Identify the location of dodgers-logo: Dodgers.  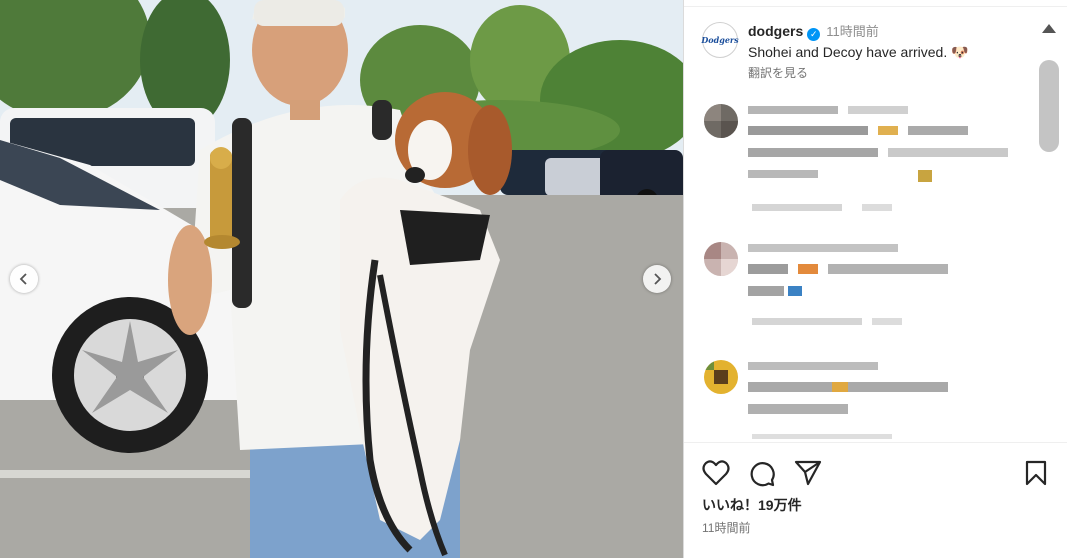
(720, 40).